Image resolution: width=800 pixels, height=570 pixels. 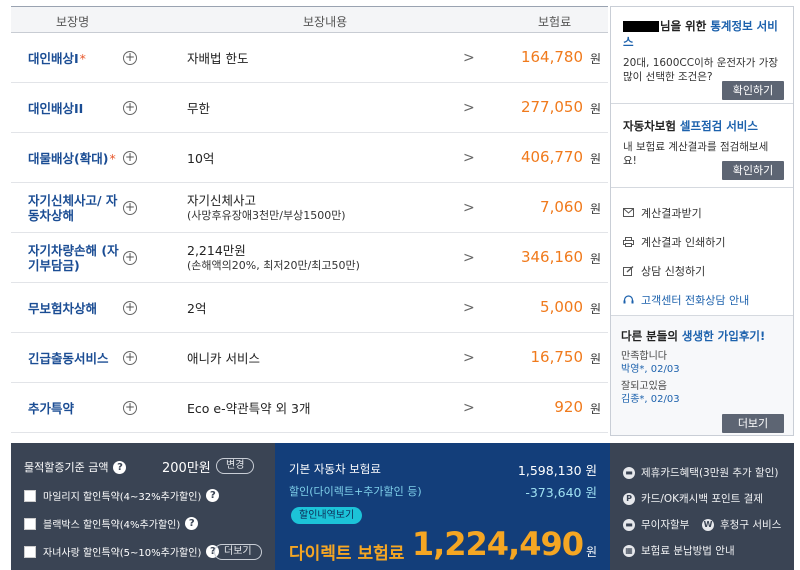 What do you see at coordinates (551, 107) in the screenshot?
I see `coverage-price: 277,050` at bounding box center [551, 107].